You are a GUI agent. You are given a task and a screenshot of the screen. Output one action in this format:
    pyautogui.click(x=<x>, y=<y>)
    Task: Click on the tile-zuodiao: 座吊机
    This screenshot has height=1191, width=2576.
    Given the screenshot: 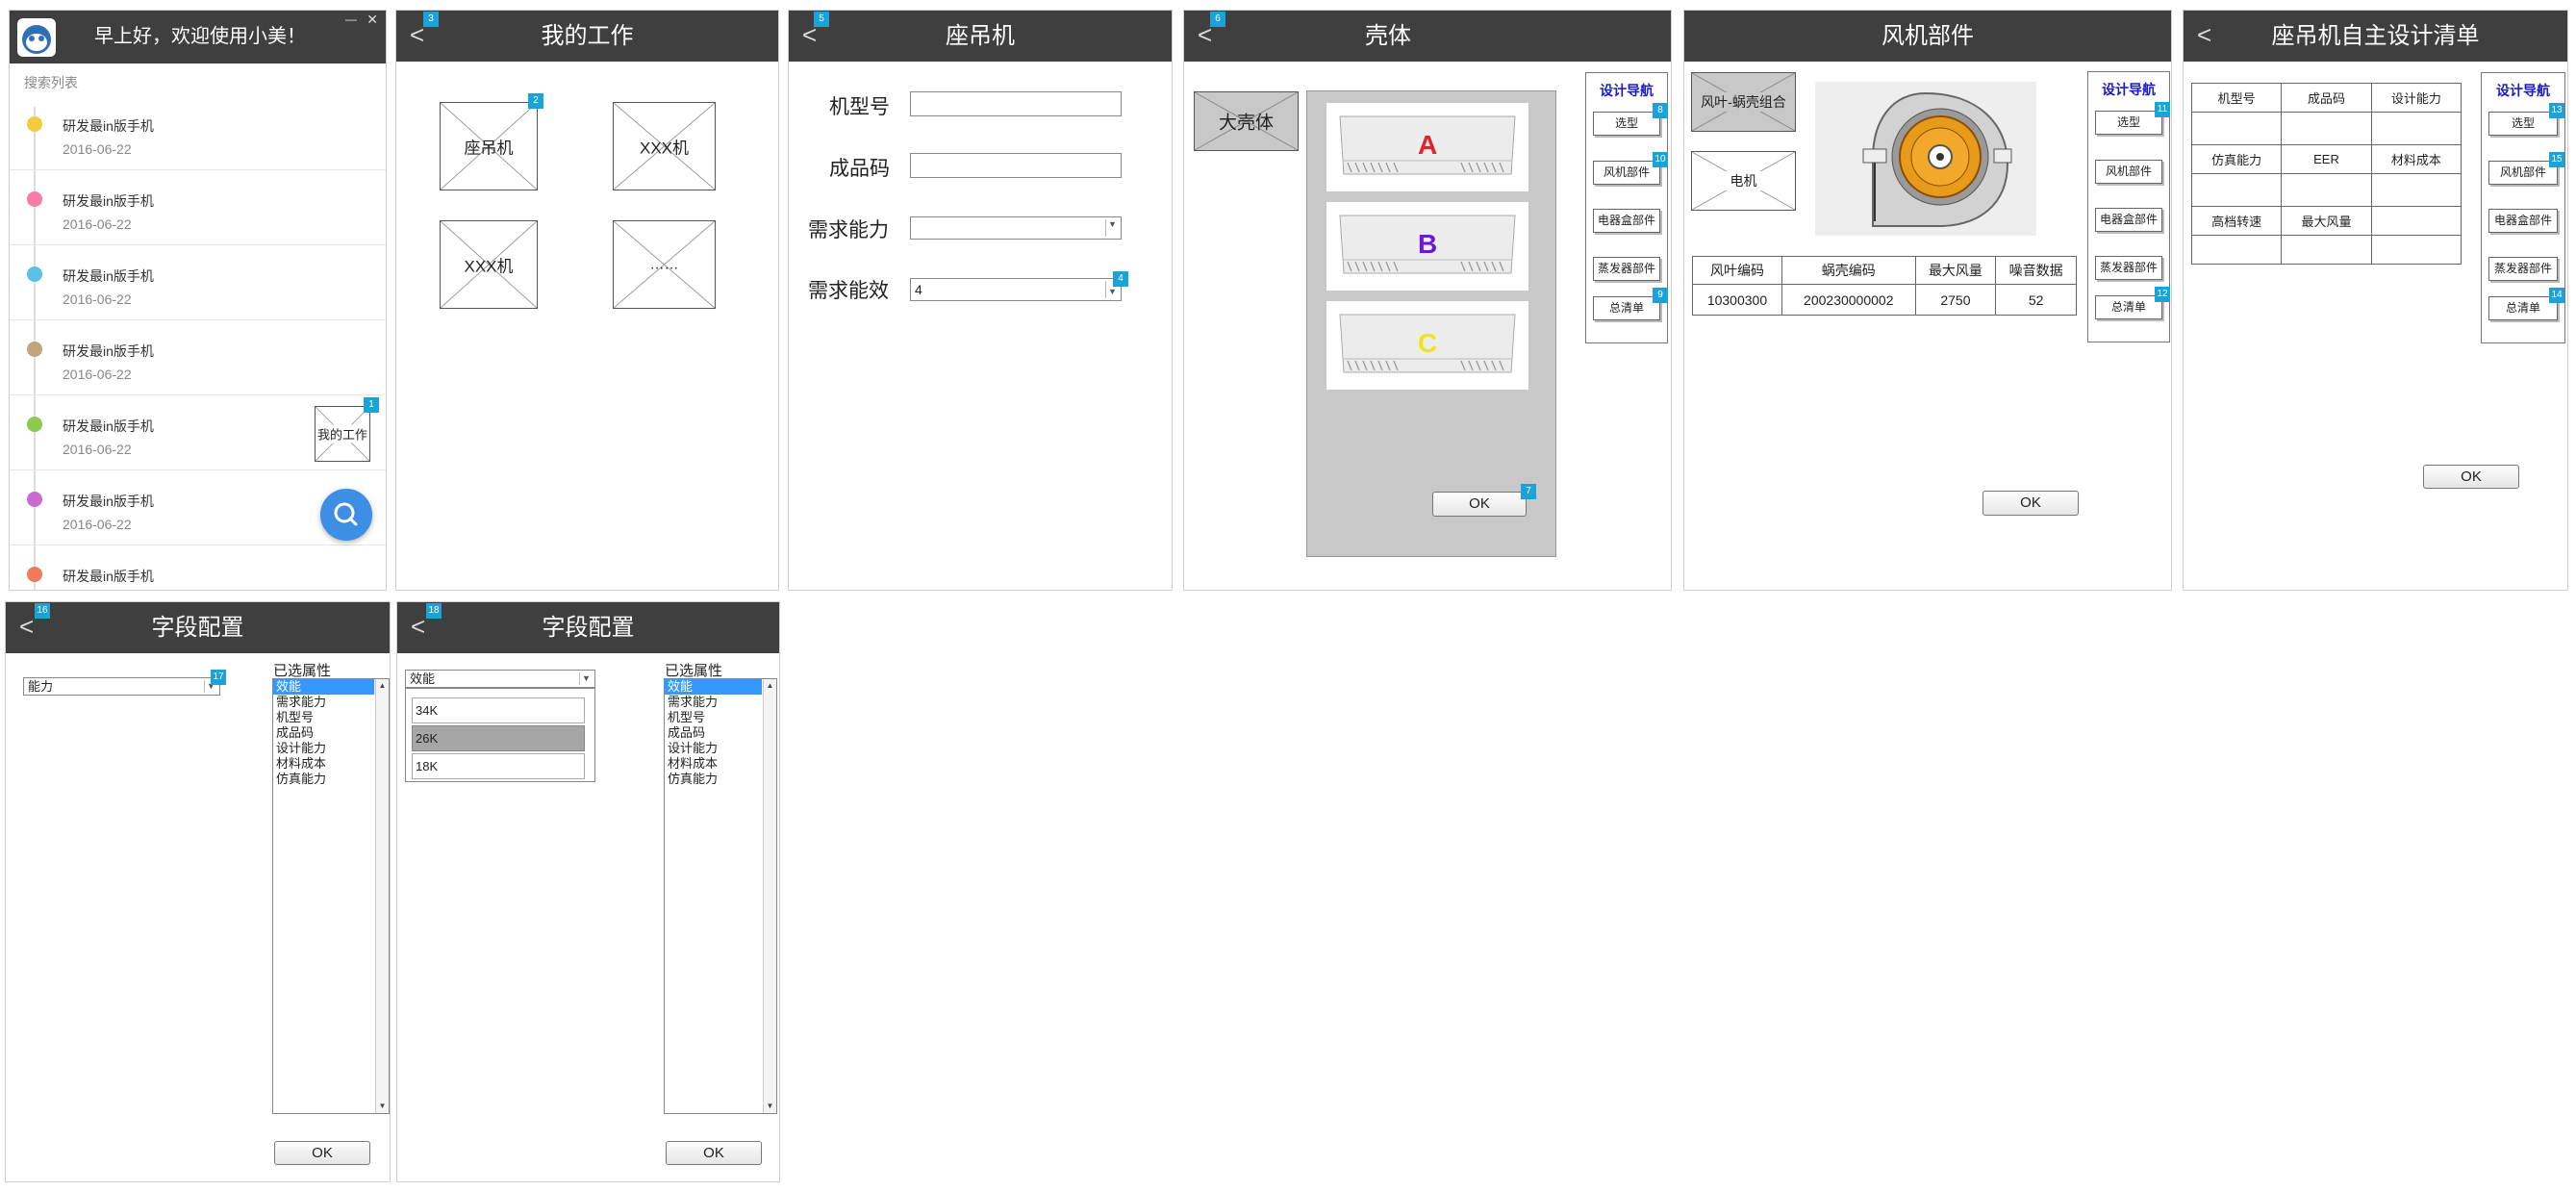 What is the action you would take?
    pyautogui.click(x=489, y=146)
    